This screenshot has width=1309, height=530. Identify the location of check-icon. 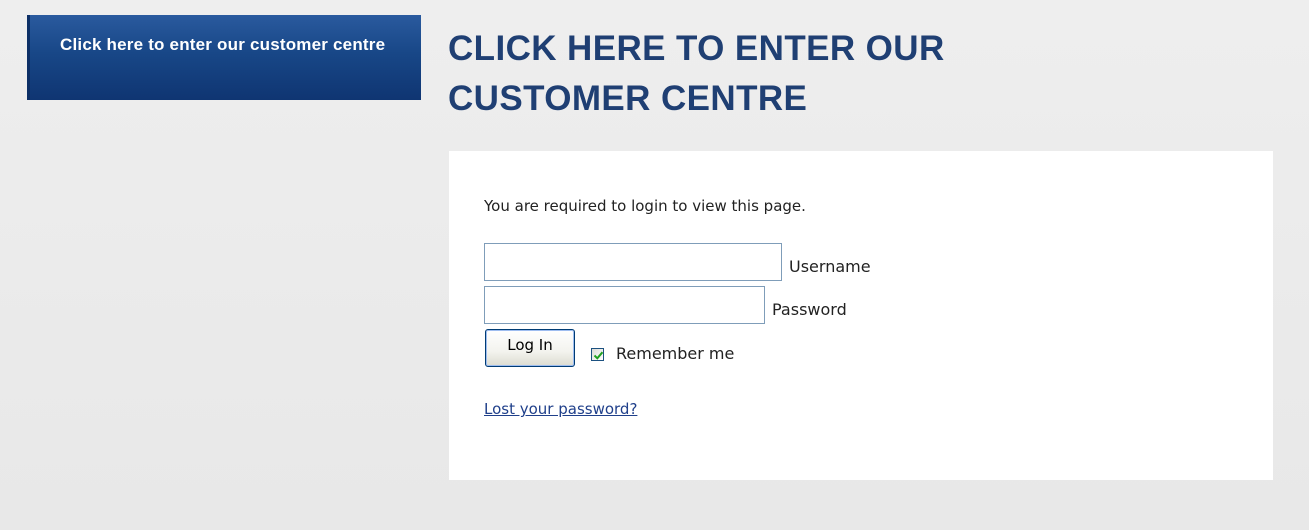
(598, 355).